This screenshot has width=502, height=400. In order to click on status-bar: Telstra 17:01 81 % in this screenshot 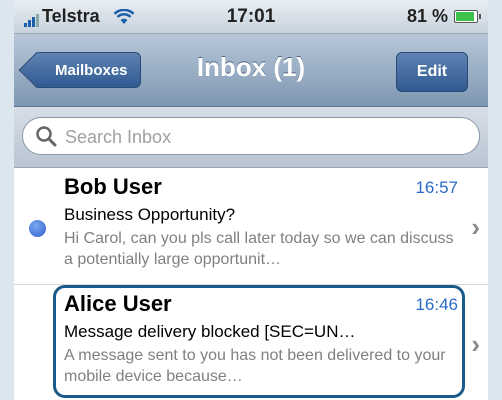, I will do `click(251, 17)`.